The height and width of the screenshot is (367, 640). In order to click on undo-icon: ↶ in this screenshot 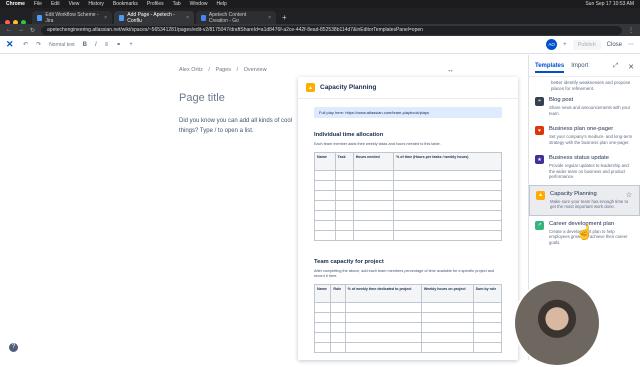, I will do `click(25, 44)`.